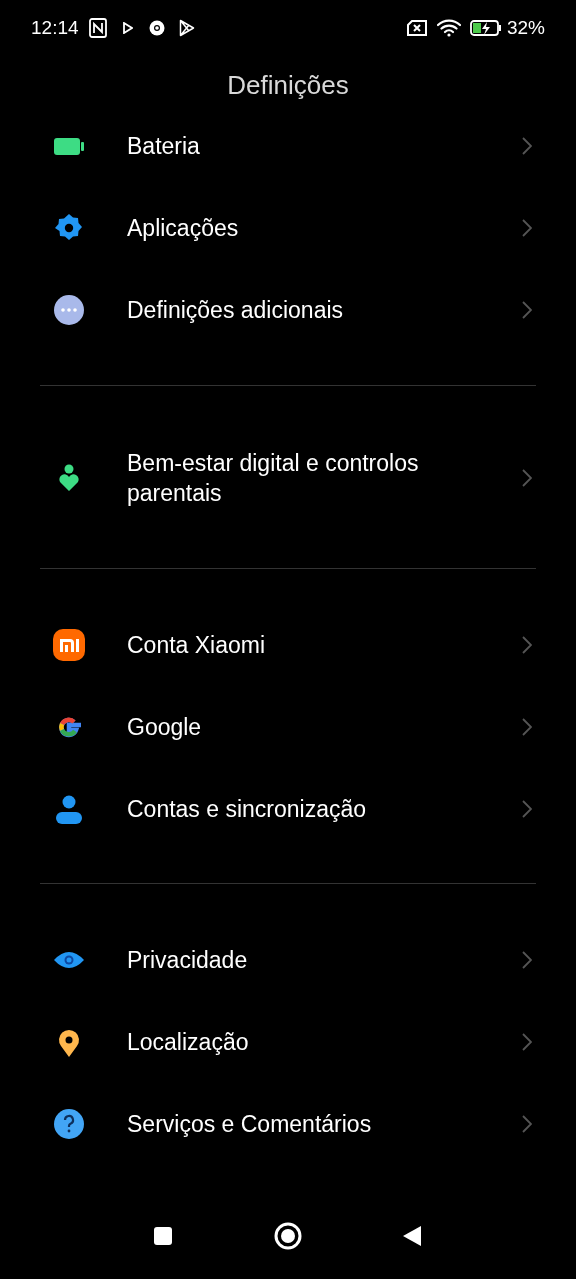 The height and width of the screenshot is (1279, 576). What do you see at coordinates (288, 960) in the screenshot?
I see `settings-item: Privacidade` at bounding box center [288, 960].